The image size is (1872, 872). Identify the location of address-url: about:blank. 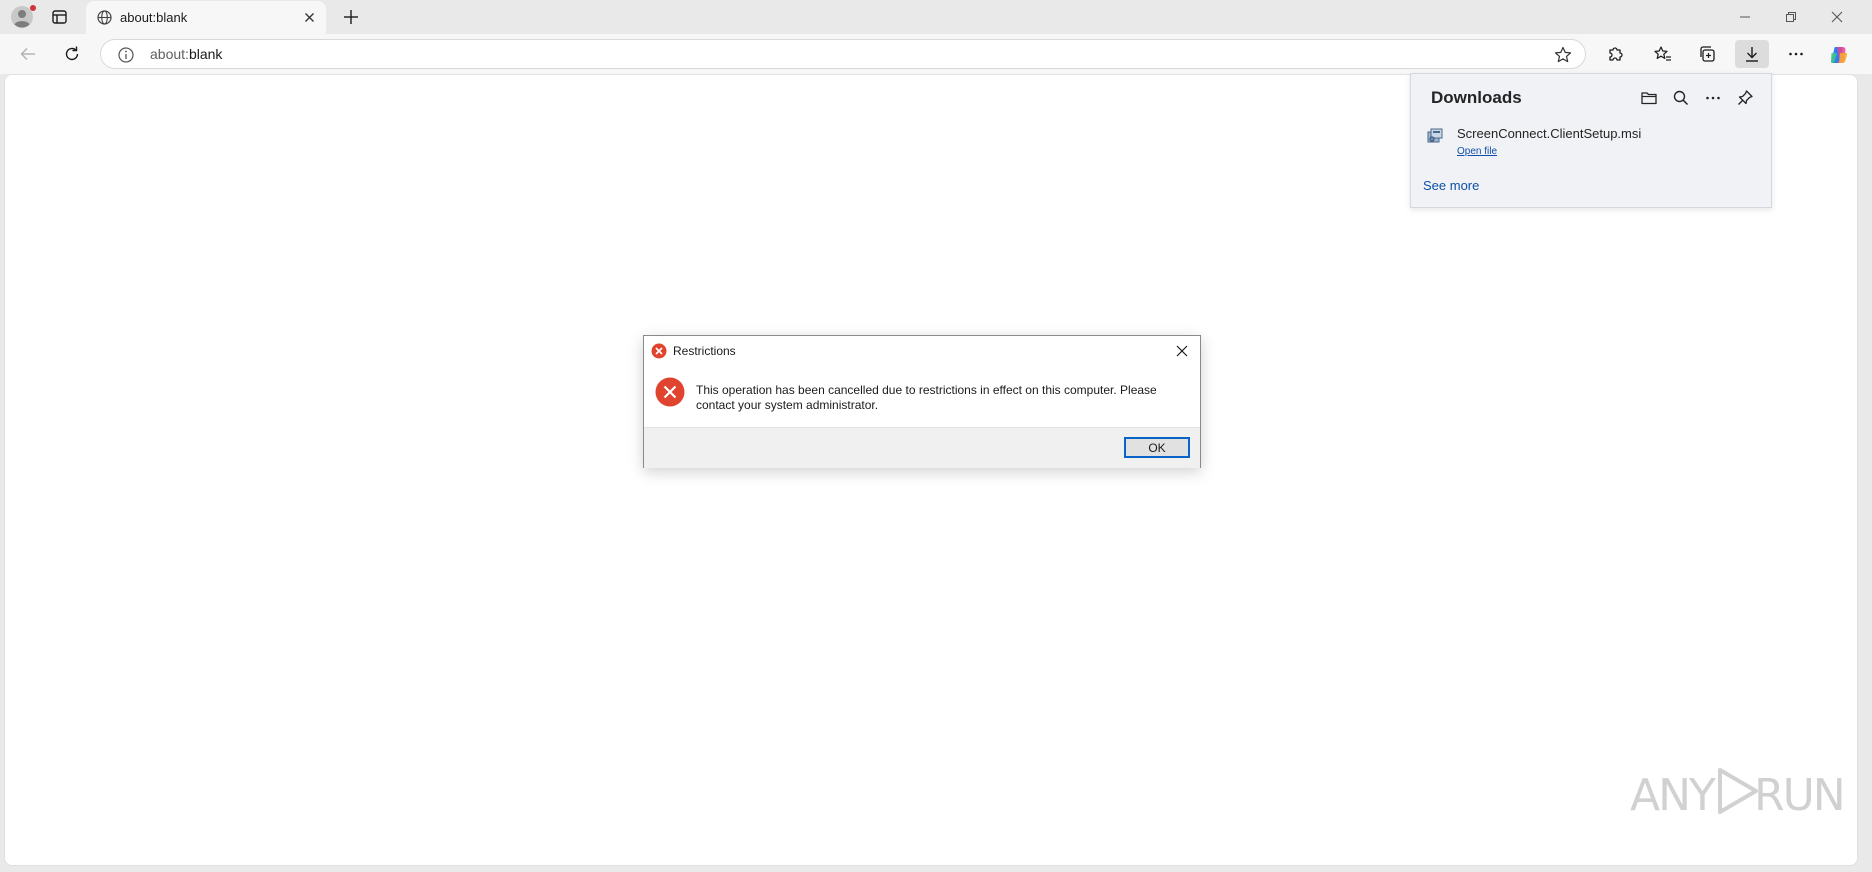
(186, 54).